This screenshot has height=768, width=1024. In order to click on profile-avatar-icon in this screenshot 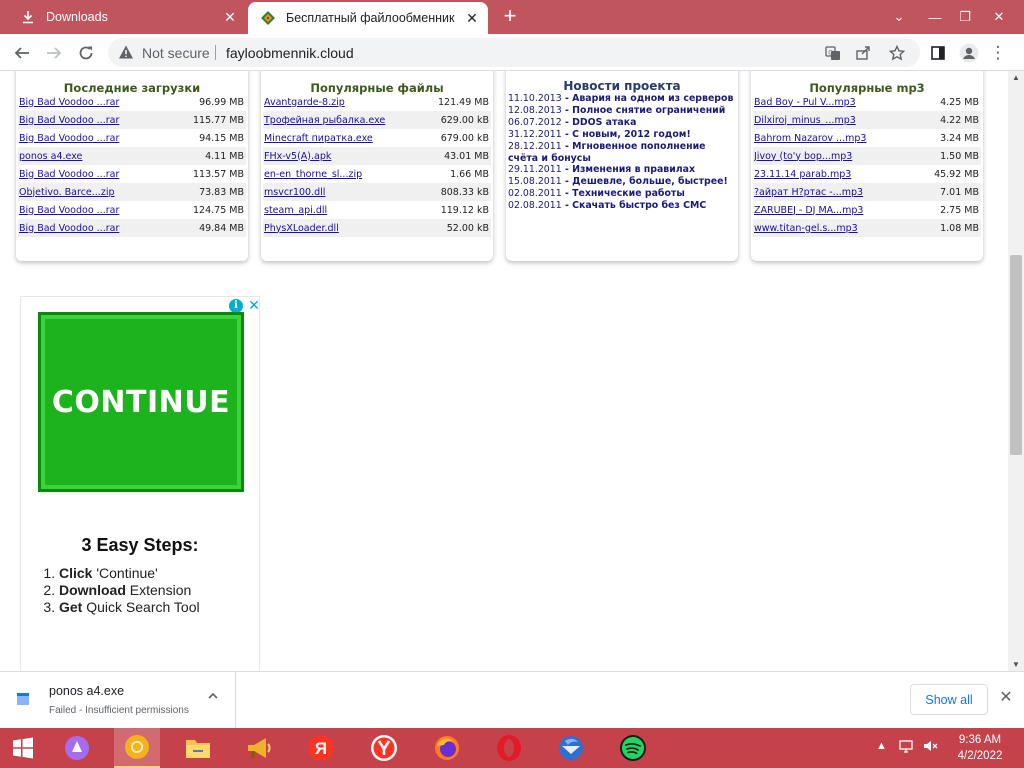, I will do `click(969, 53)`.